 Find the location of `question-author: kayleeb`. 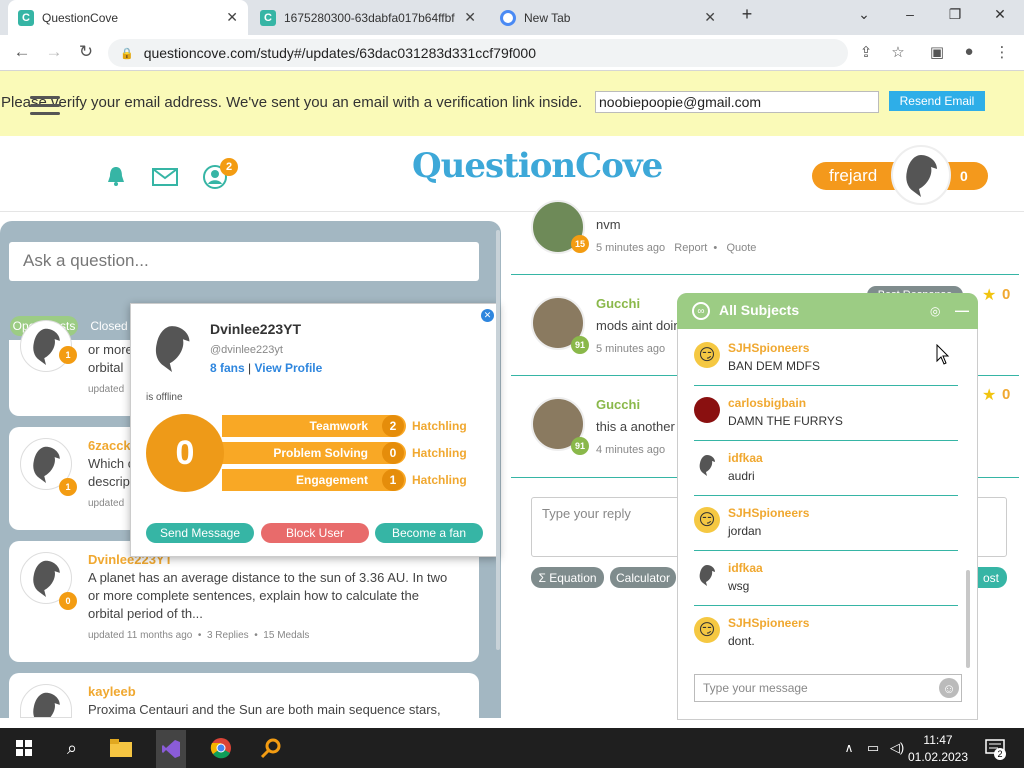

question-author: kayleeb is located at coordinates (112, 691).